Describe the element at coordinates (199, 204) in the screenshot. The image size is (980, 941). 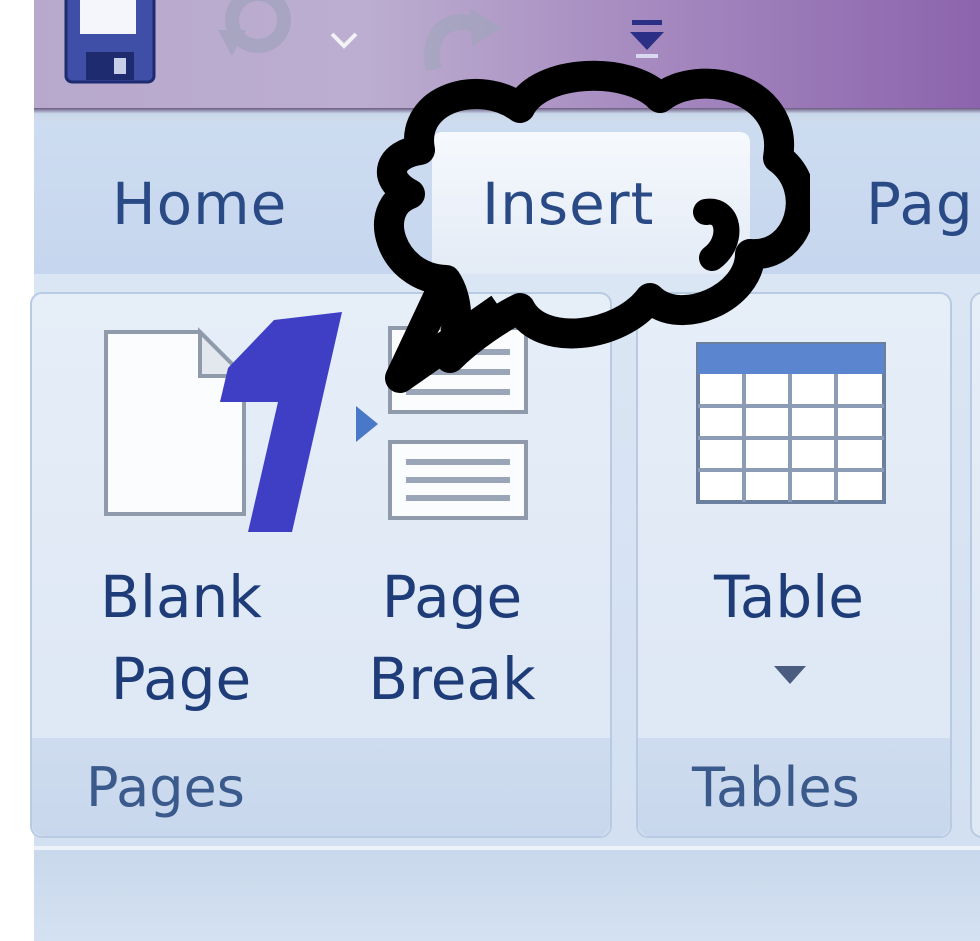
I see `tab-home: Home` at that location.